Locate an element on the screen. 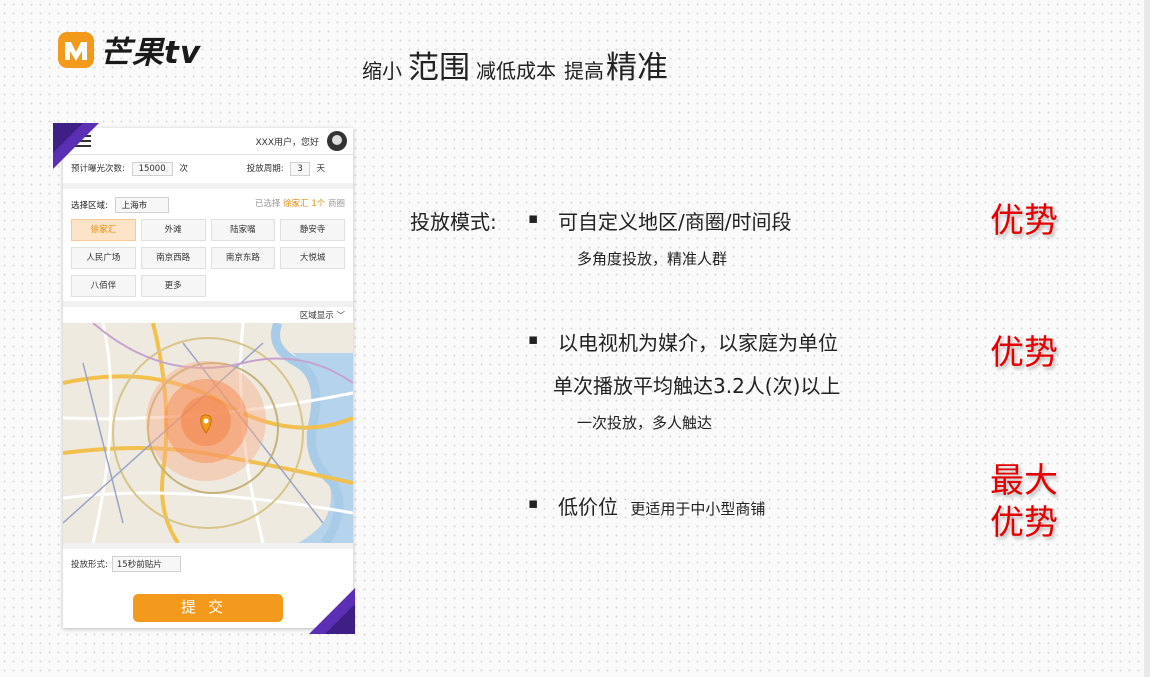 This screenshot has height=677, width=1150. submit-button: 提交 is located at coordinates (208, 608).